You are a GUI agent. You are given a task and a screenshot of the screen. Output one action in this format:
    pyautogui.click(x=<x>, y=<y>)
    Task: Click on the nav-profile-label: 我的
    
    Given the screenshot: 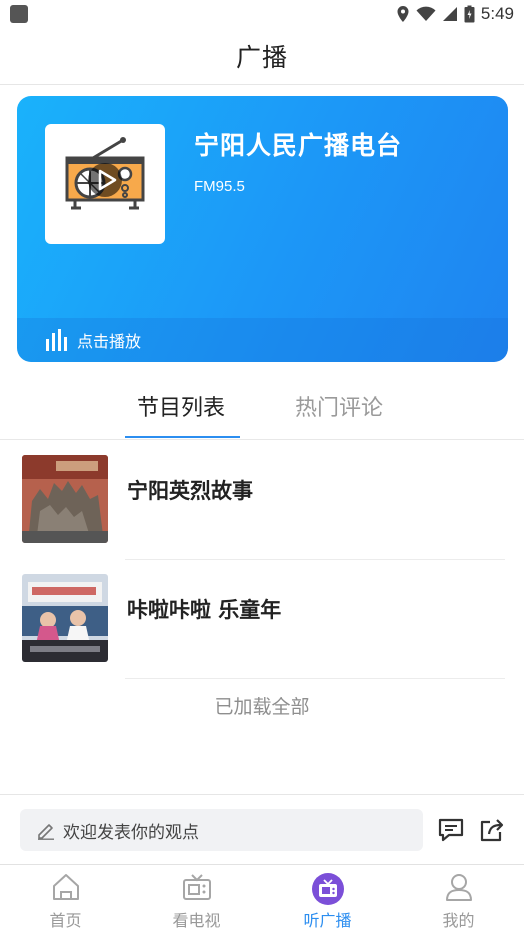 What is the action you would take?
    pyautogui.click(x=458, y=920)
    